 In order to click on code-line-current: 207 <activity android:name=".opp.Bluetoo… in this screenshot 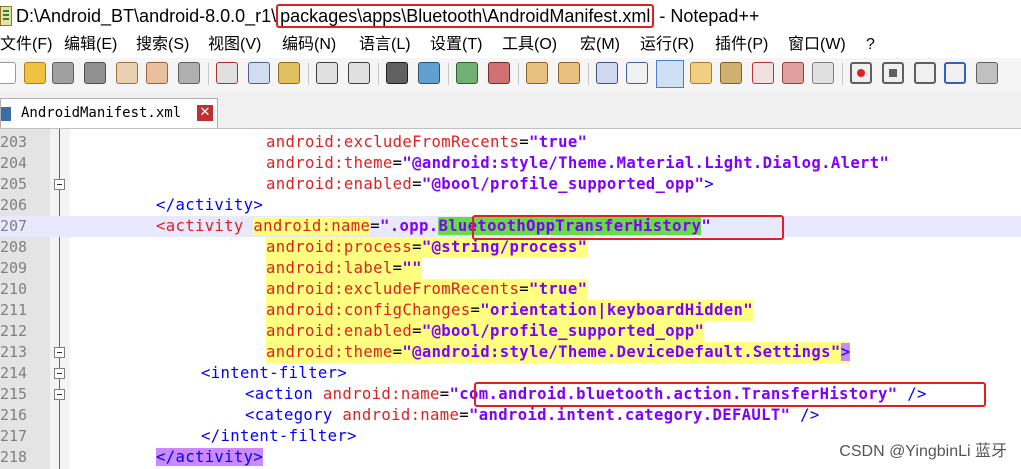, I will do `click(510, 226)`.